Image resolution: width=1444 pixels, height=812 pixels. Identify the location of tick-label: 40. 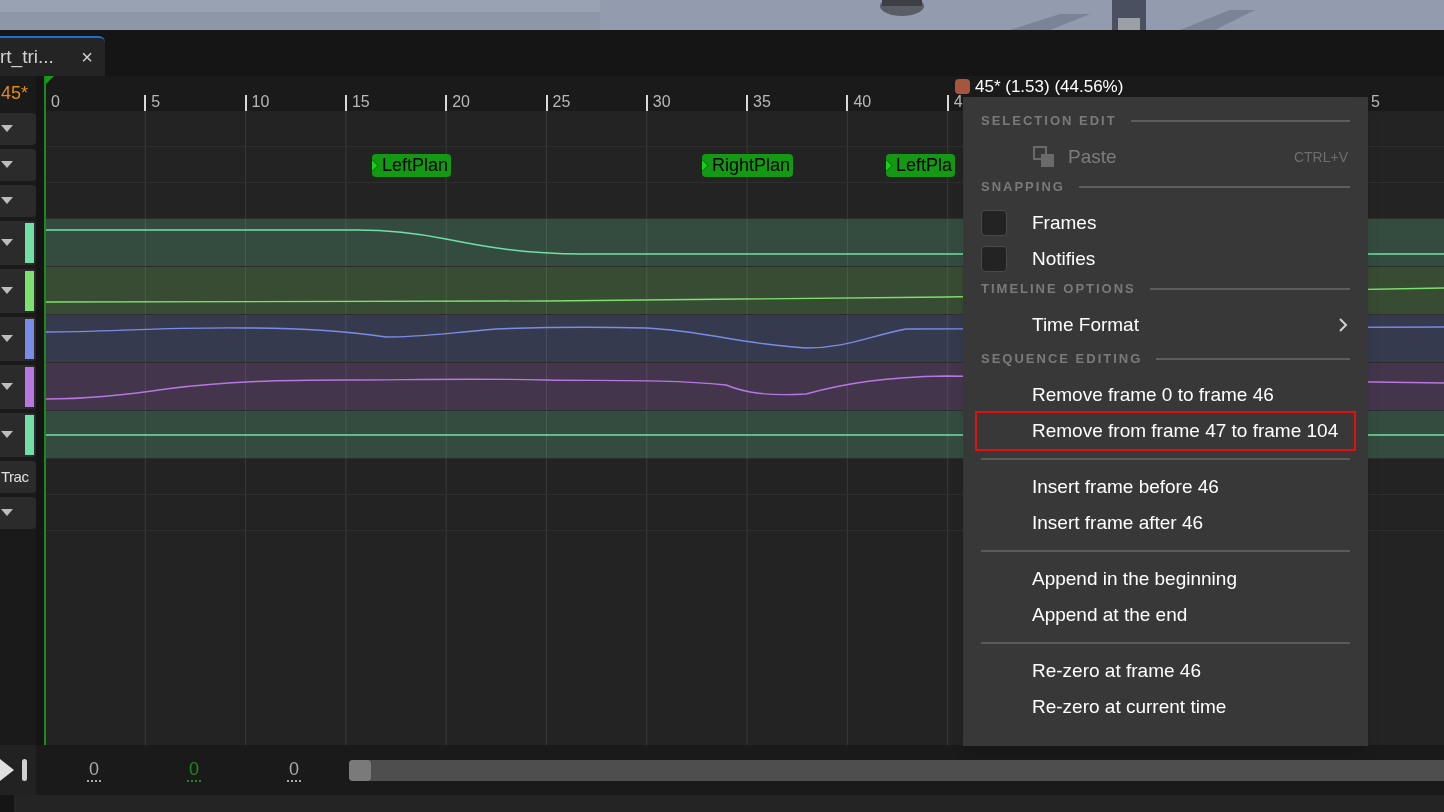
(862, 102).